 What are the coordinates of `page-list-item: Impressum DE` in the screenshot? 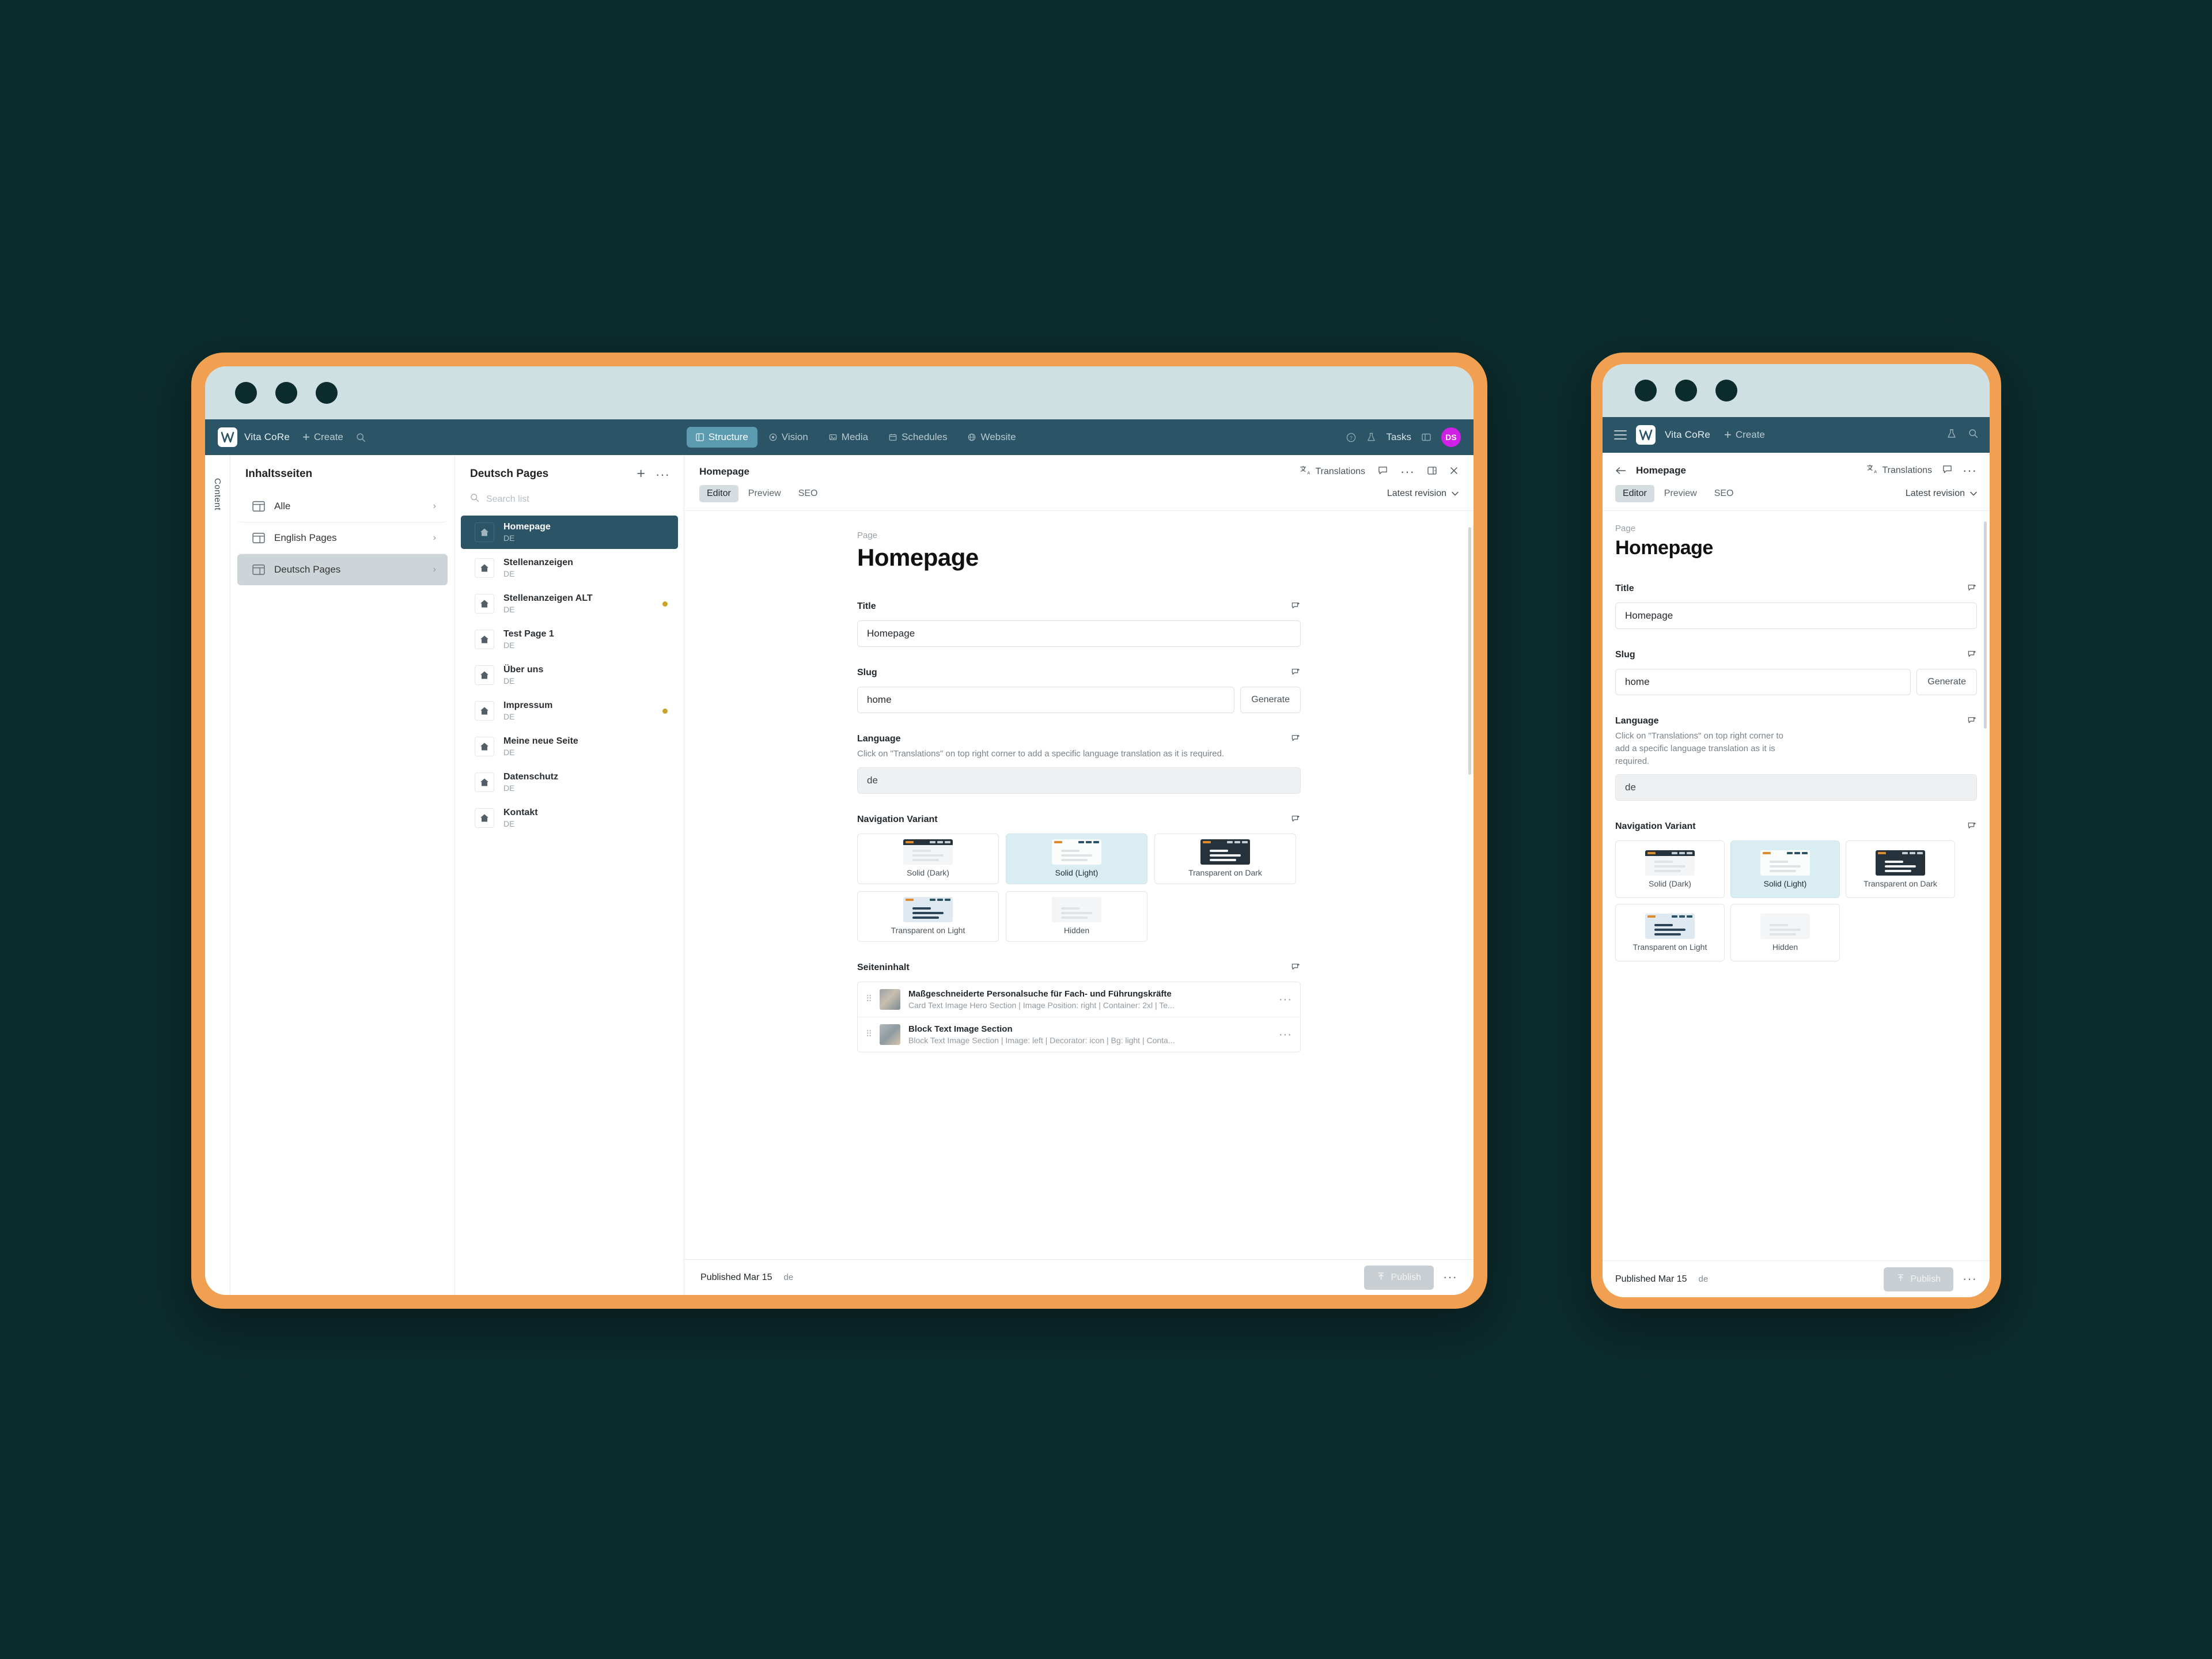 It's located at (569, 711).